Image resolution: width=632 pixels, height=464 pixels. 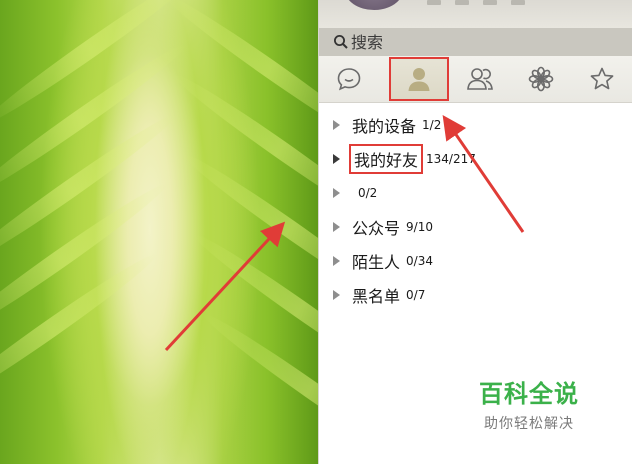 I want to click on watermark-subtitle: 助你轻松解决, so click(x=529, y=424).